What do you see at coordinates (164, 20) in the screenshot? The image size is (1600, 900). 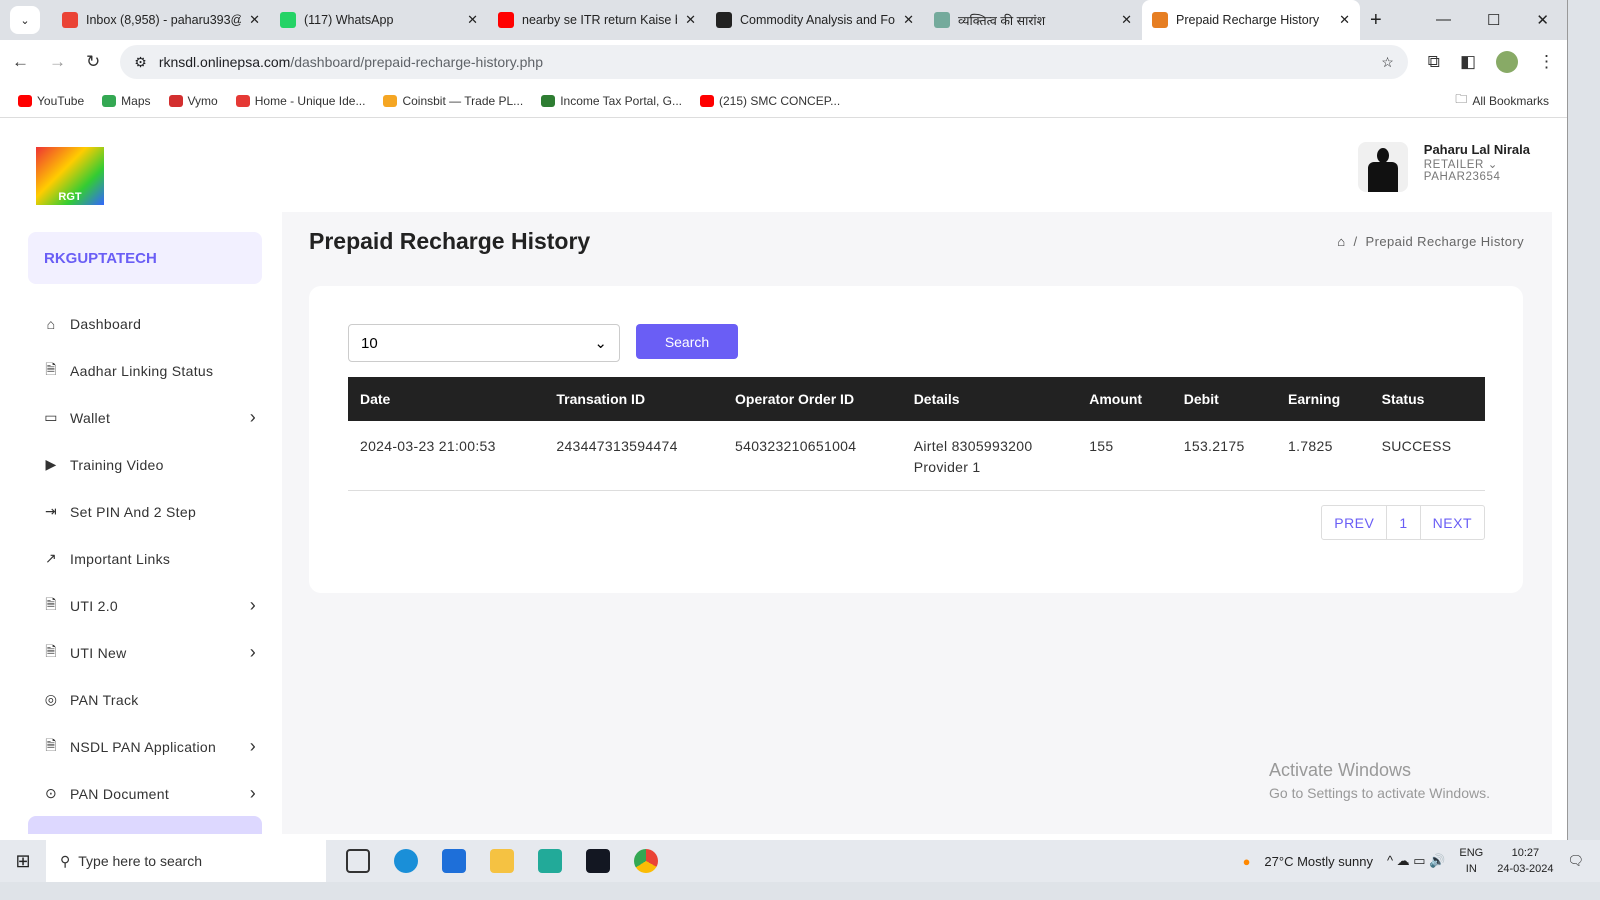 I see `tab-title: Inbox (8,958) - paharu393@g` at bounding box center [164, 20].